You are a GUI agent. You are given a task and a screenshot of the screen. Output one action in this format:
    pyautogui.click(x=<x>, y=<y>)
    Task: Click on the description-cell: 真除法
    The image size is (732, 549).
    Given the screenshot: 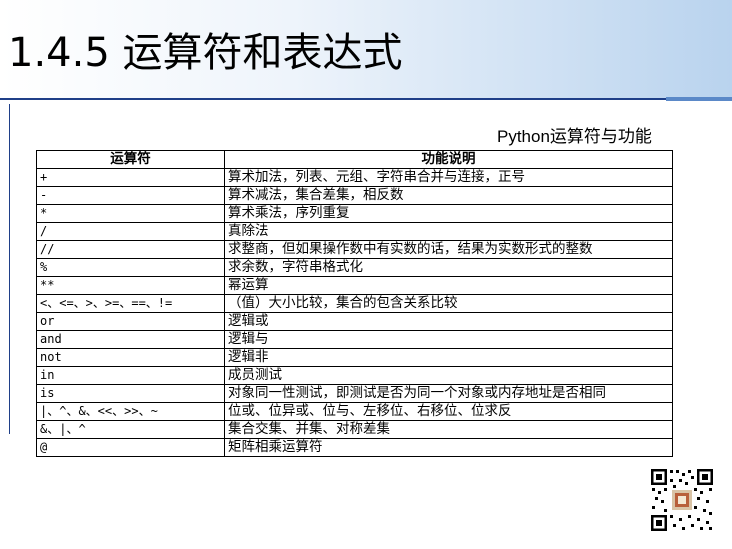 What is the action you would take?
    pyautogui.click(x=448, y=231)
    